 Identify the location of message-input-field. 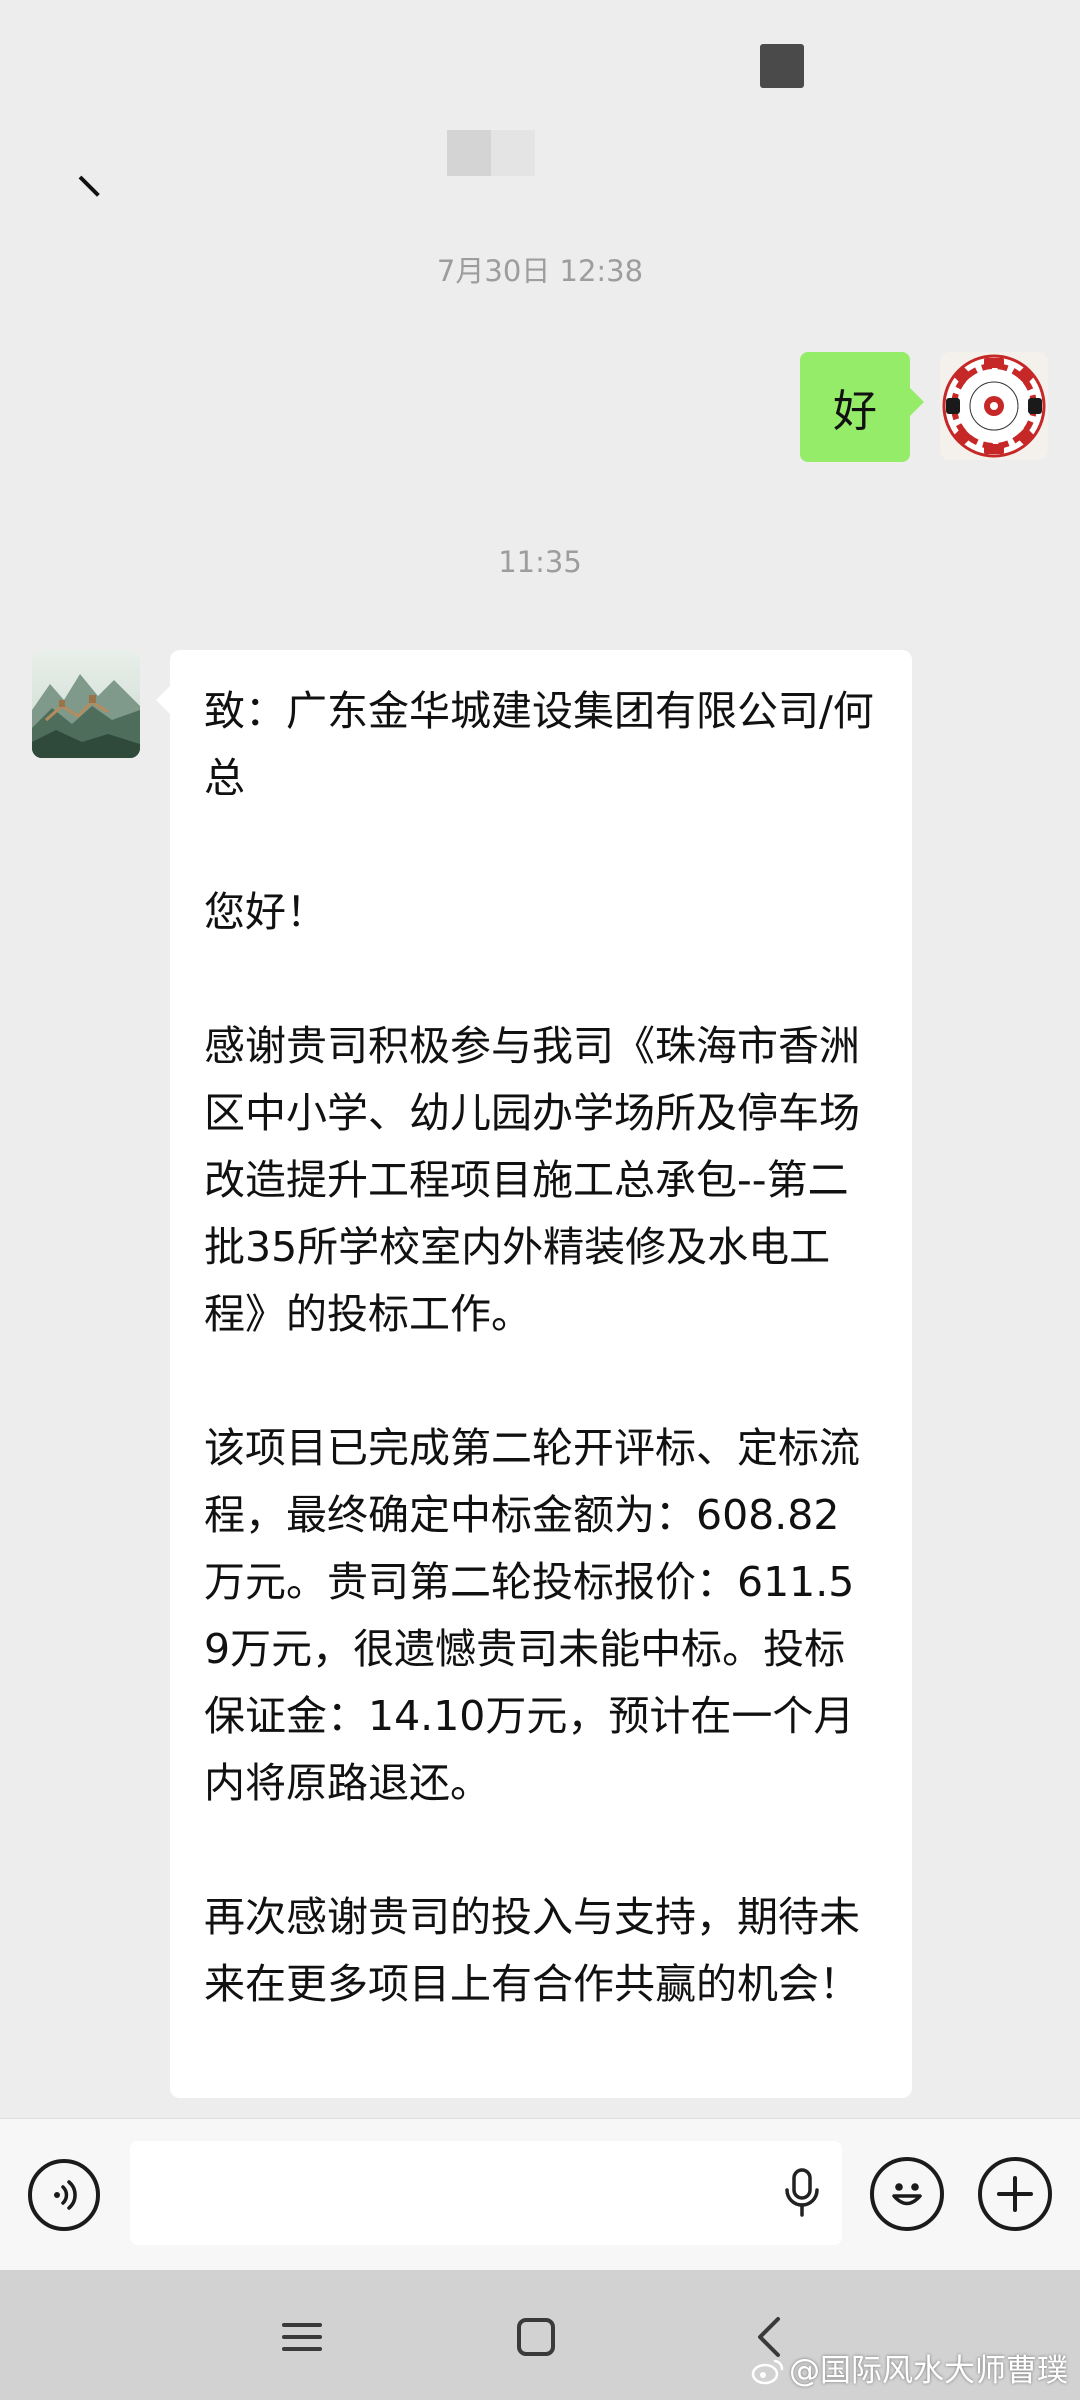
(486, 2193).